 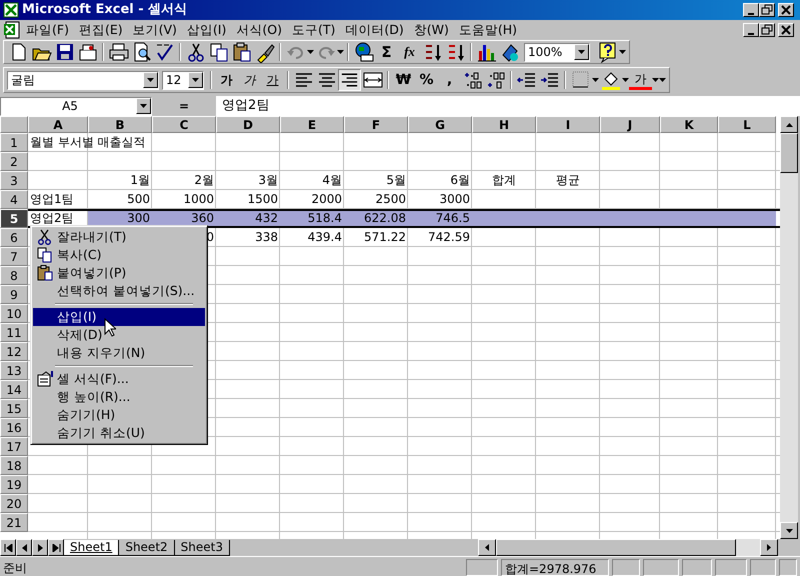 I want to click on menu-item: 도구(T), so click(x=313, y=30).